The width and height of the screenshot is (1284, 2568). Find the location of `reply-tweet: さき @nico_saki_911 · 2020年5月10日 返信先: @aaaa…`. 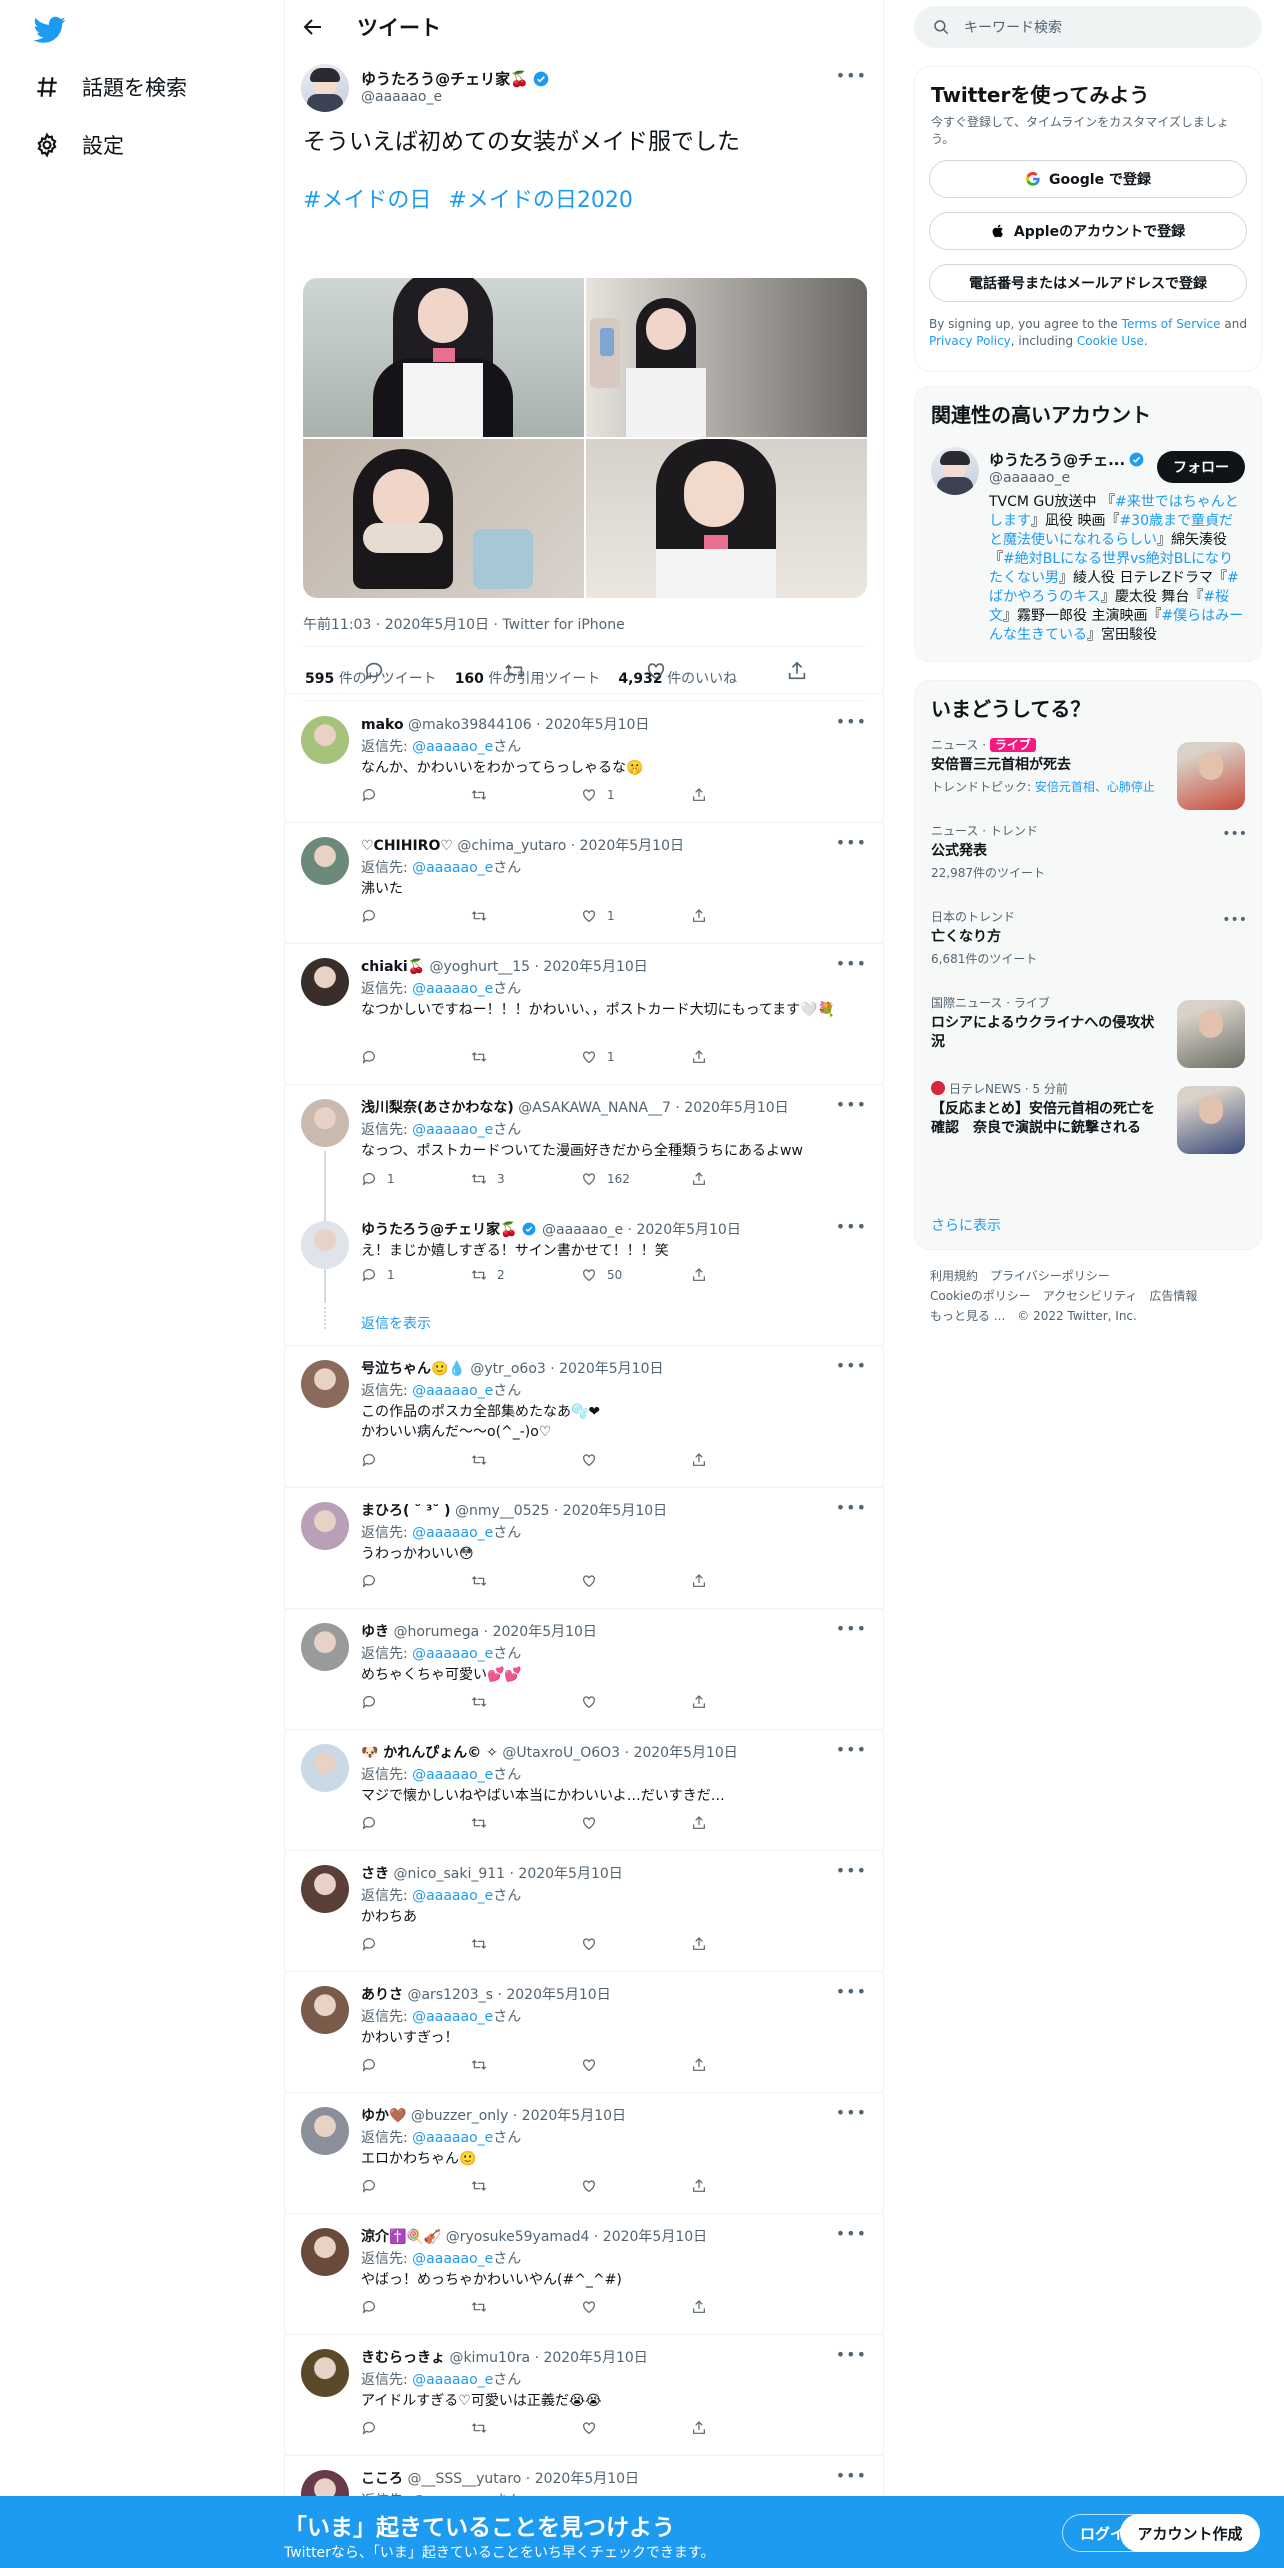

reply-tweet: さき @nico_saki_911 · 2020年5月10日 返信先: @aaaa… is located at coordinates (584, 1911).